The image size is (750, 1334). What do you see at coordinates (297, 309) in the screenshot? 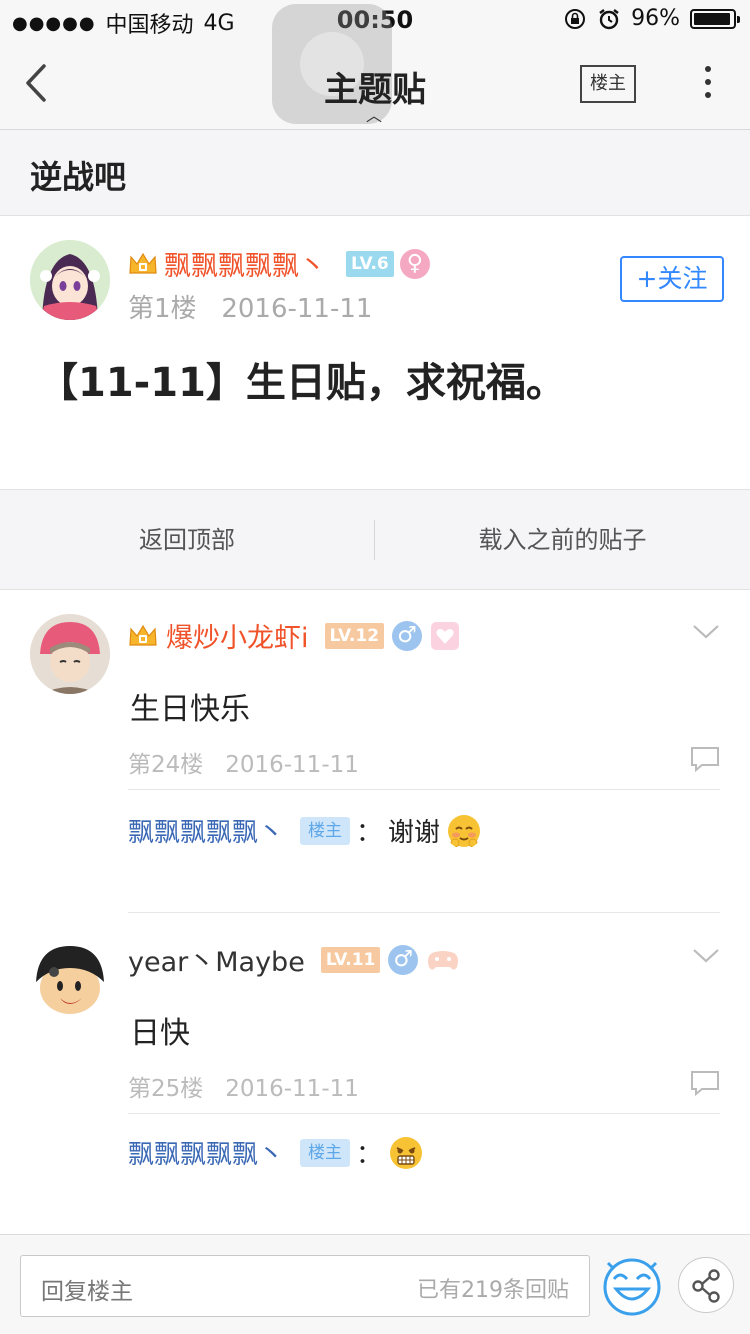
I see `post-date: 2016-11-11` at bounding box center [297, 309].